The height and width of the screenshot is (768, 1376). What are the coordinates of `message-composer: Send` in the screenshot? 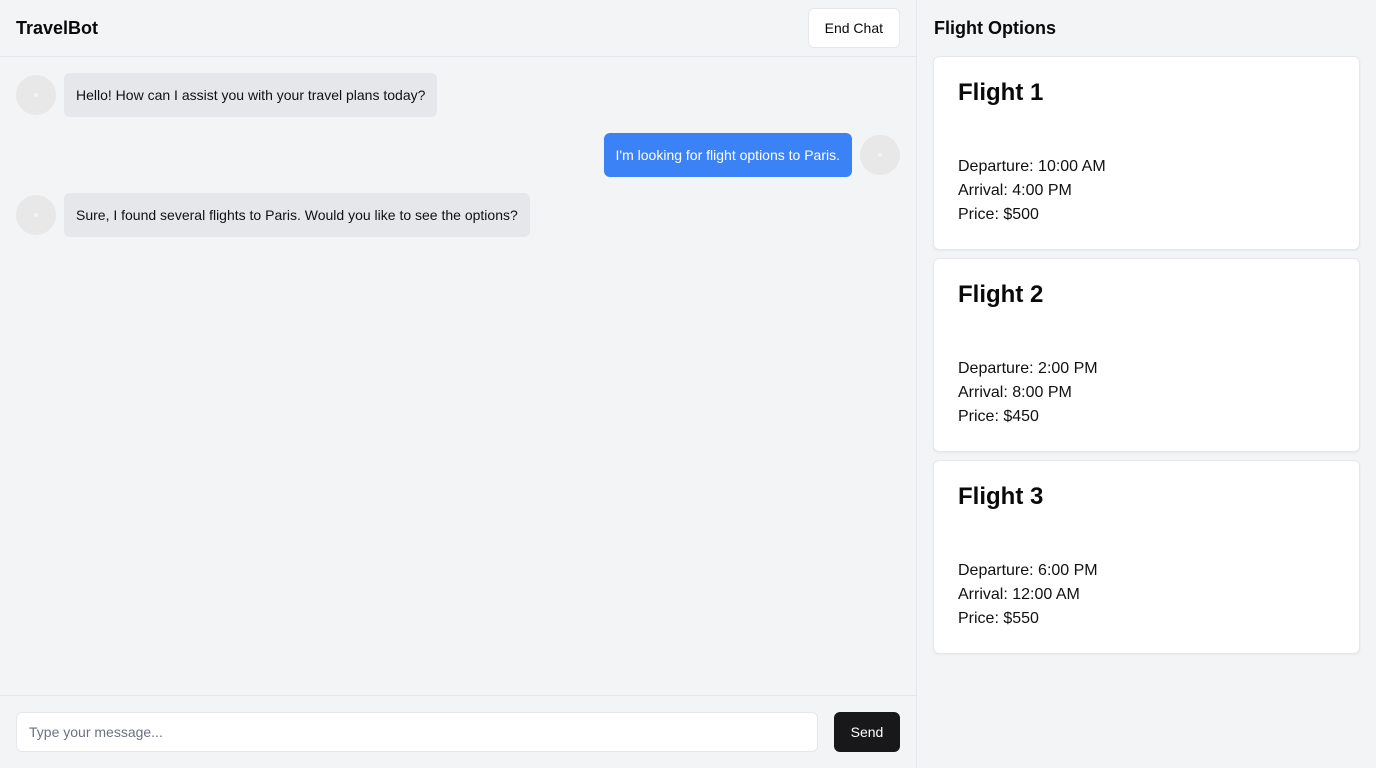 It's located at (458, 731).